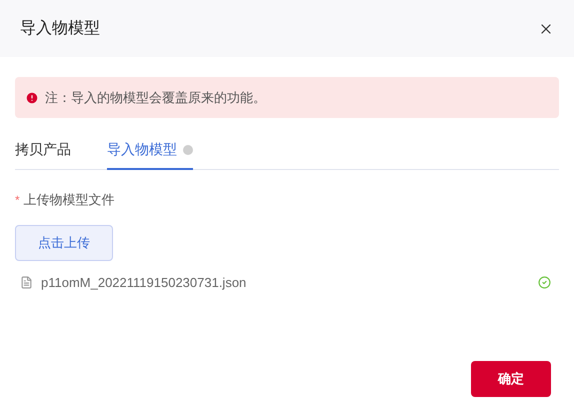  I want to click on alert-text: 注：导入的物模型会覆盖原来的功能。, so click(155, 97).